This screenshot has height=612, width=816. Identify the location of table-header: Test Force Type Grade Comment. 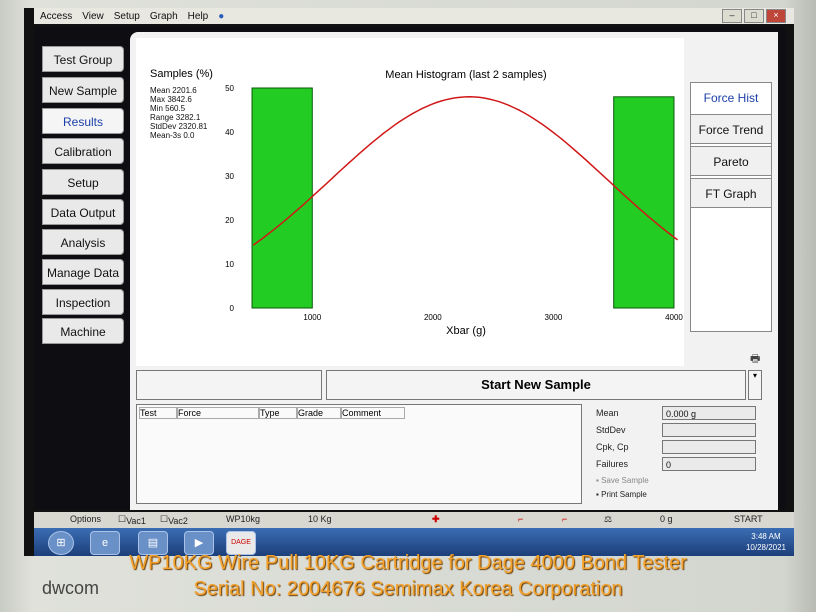
(272, 413).